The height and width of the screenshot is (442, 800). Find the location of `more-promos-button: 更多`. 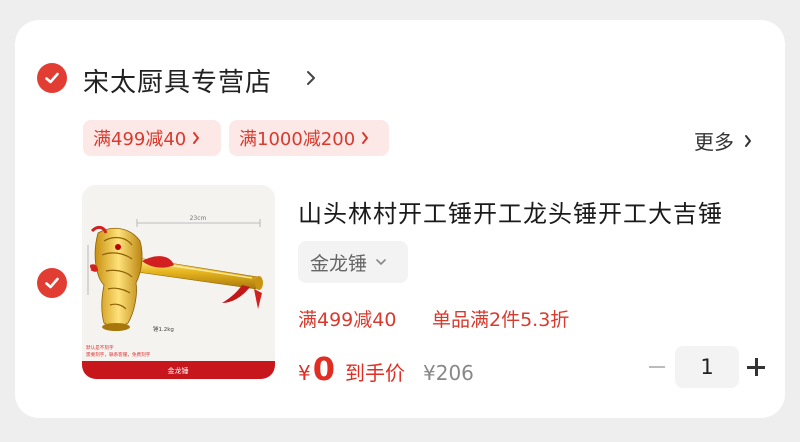

more-promos-button: 更多 is located at coordinates (723, 140).